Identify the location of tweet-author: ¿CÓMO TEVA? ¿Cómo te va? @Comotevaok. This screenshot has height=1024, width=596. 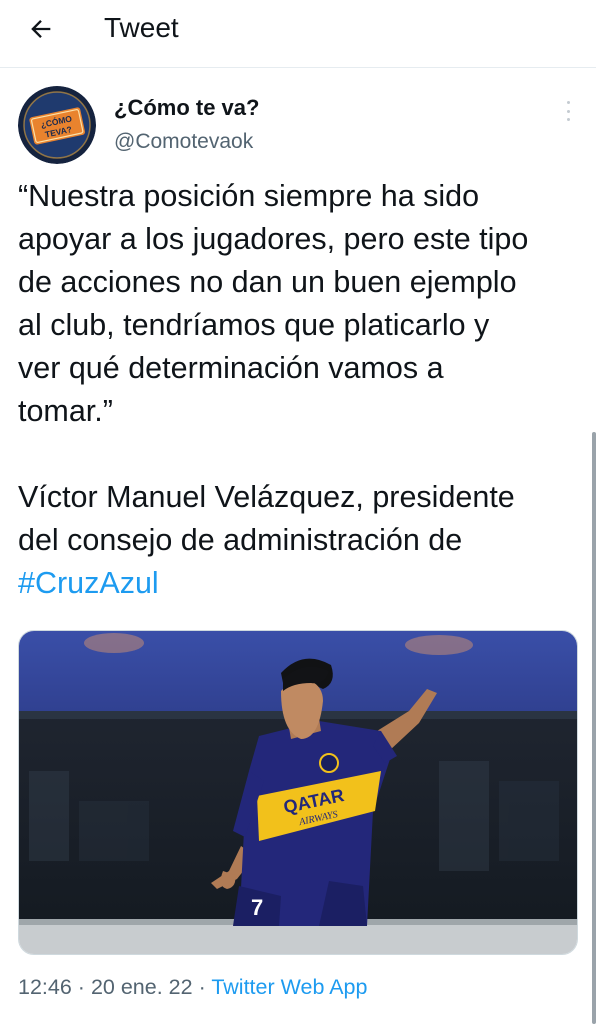
(298, 126).